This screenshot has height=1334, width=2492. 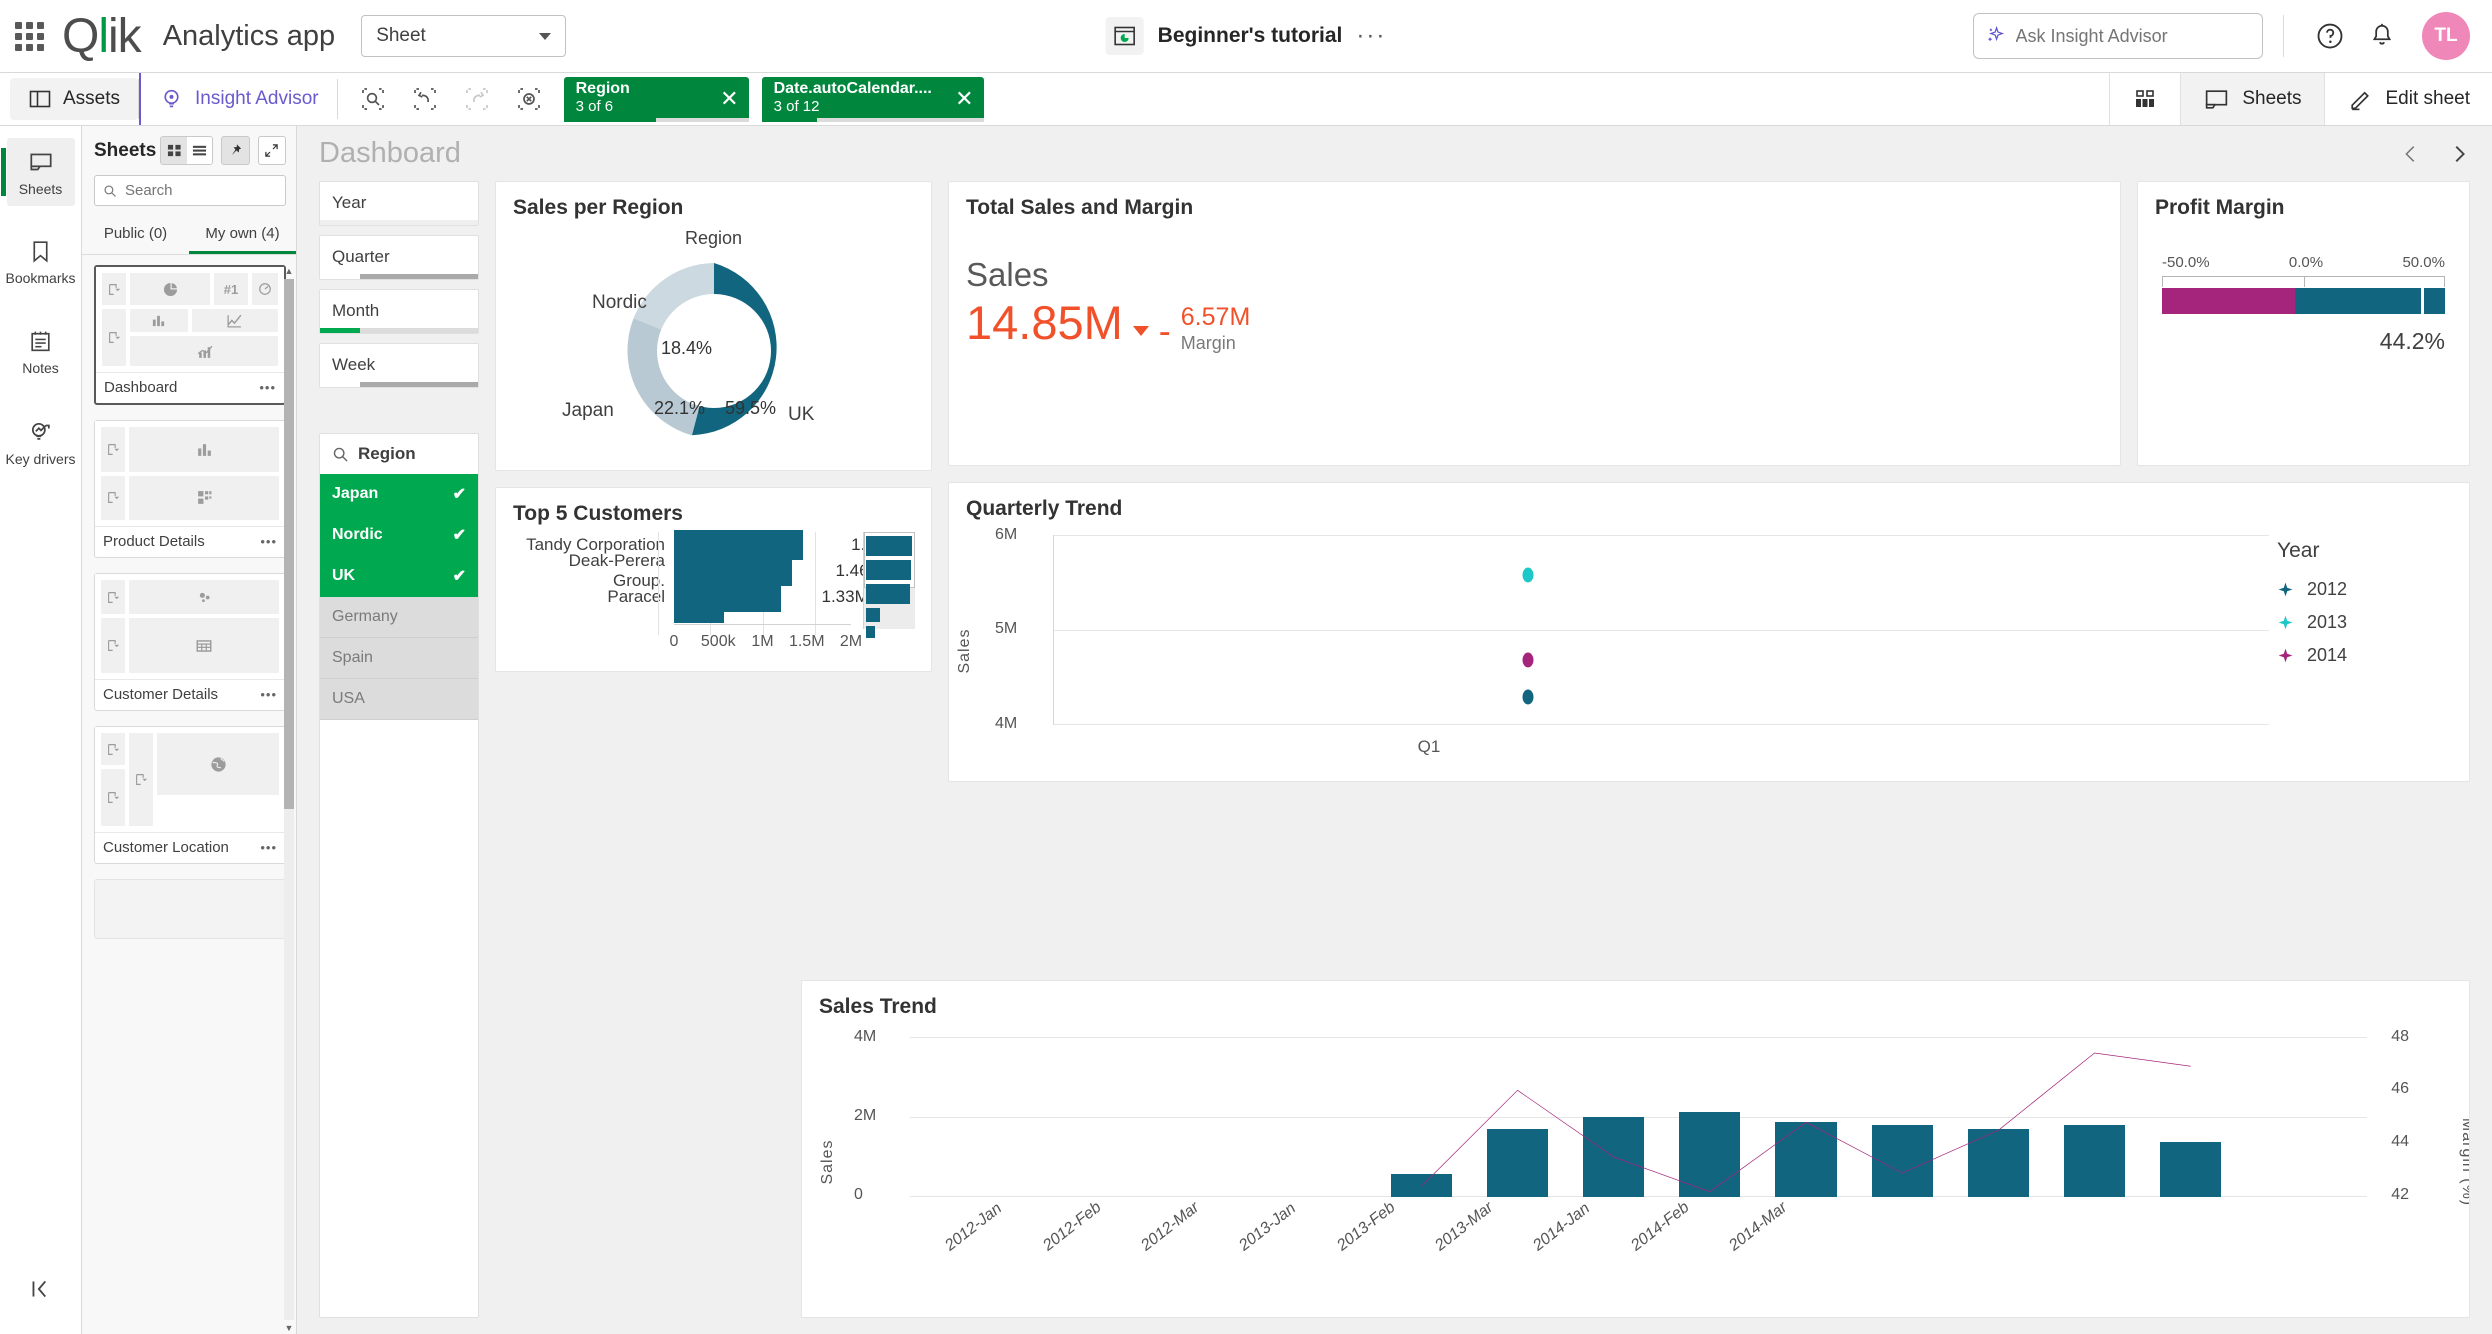 I want to click on chart-title: Quarterly Trend, so click(x=1044, y=508).